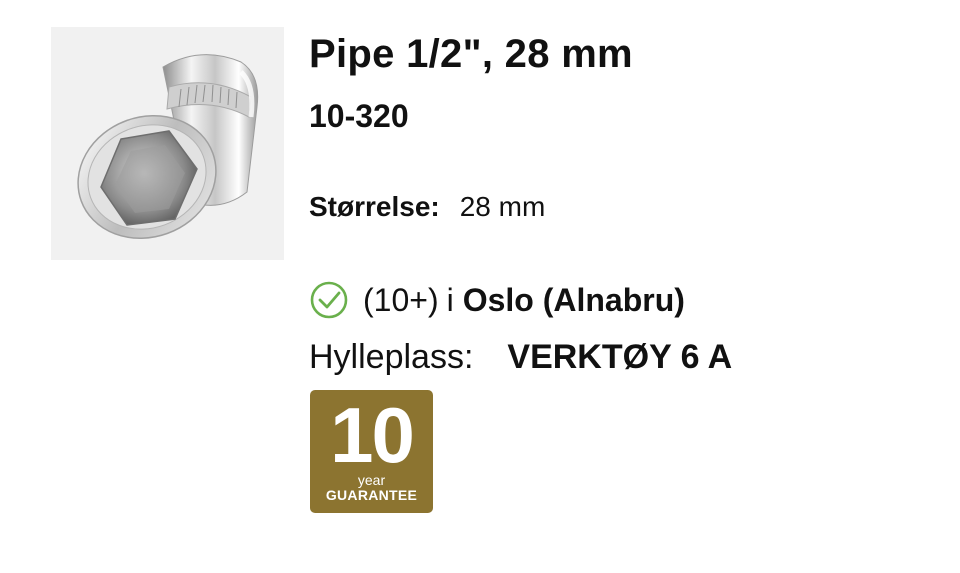  What do you see at coordinates (371, 495) in the screenshot?
I see `guarantee-word: GUARANTEE` at bounding box center [371, 495].